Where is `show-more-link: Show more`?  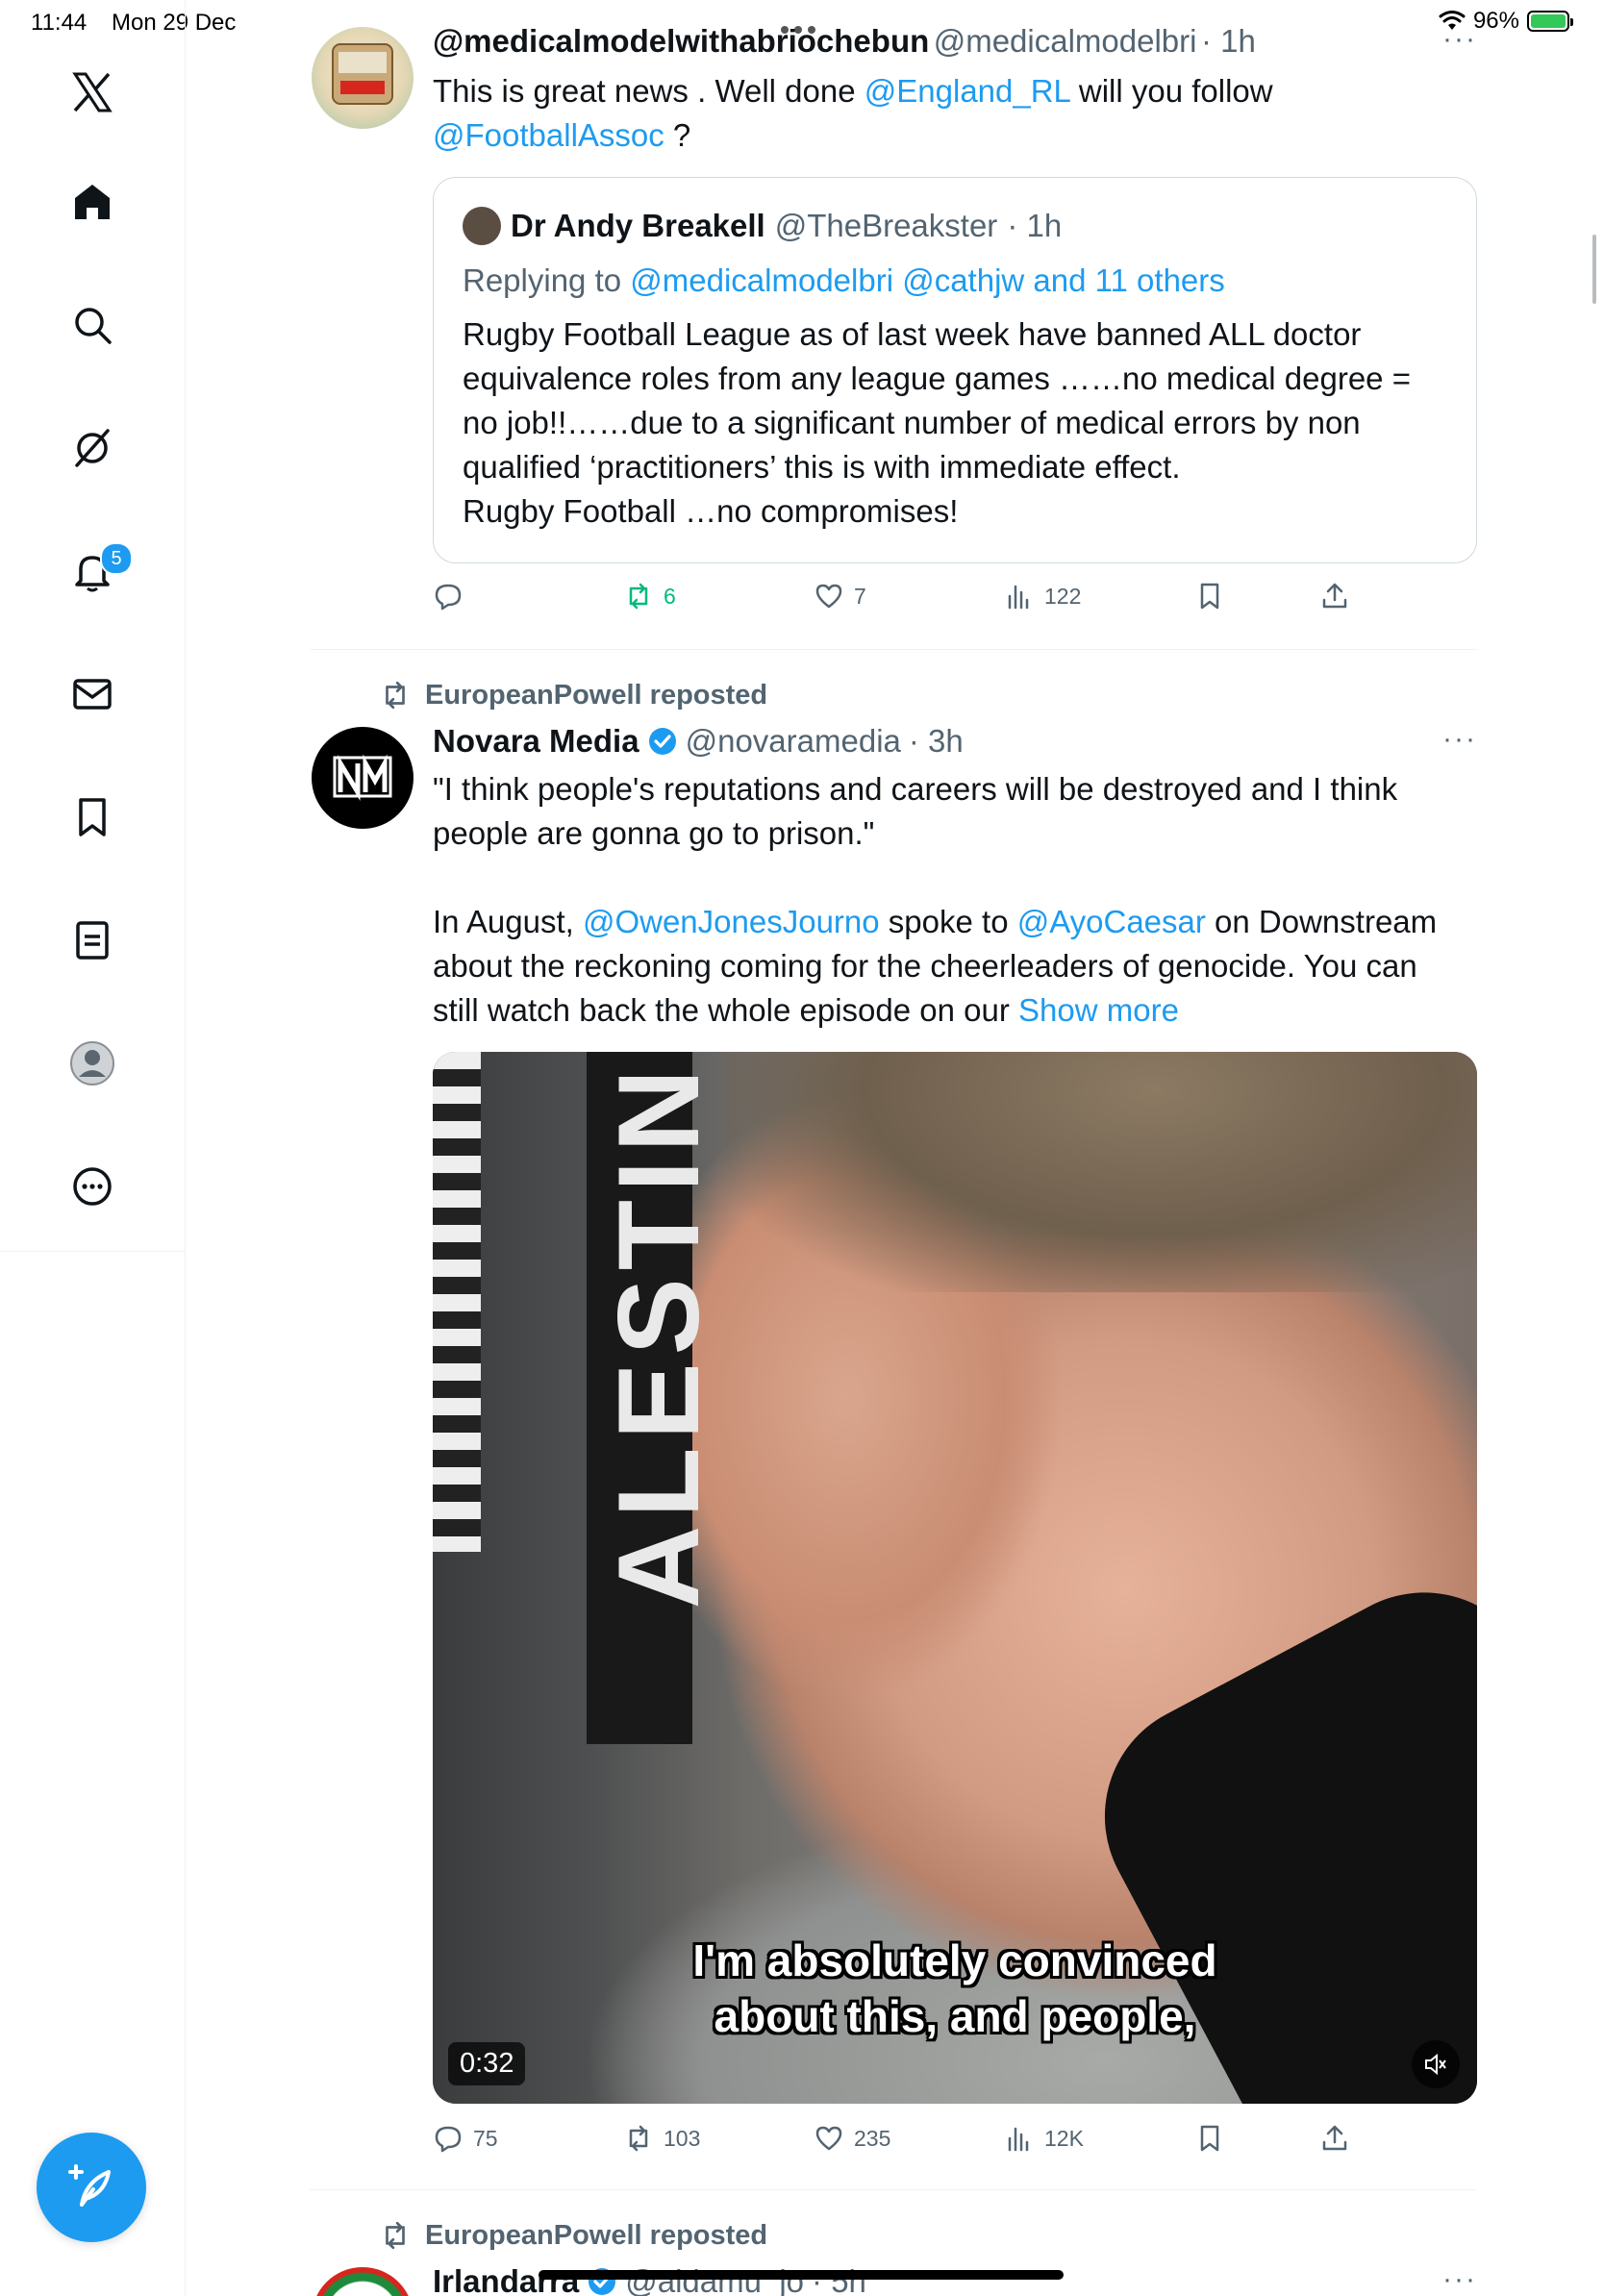 show-more-link: Show more is located at coordinates (1098, 1010).